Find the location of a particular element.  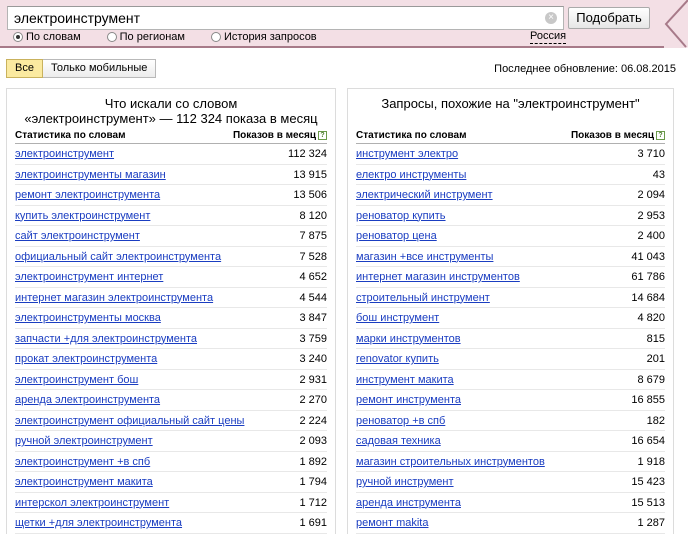

query-link: ремонт makita is located at coordinates (392, 523).